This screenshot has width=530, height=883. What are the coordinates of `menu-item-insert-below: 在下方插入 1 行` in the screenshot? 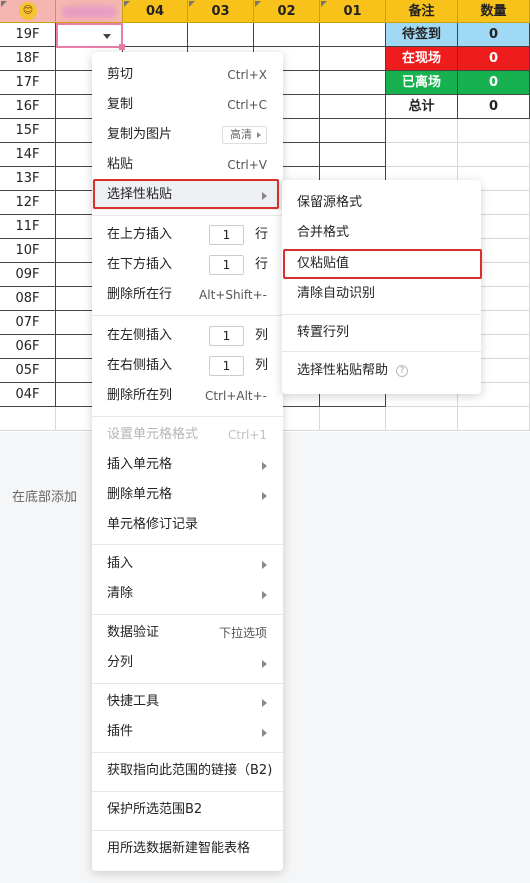 It's located at (187, 265).